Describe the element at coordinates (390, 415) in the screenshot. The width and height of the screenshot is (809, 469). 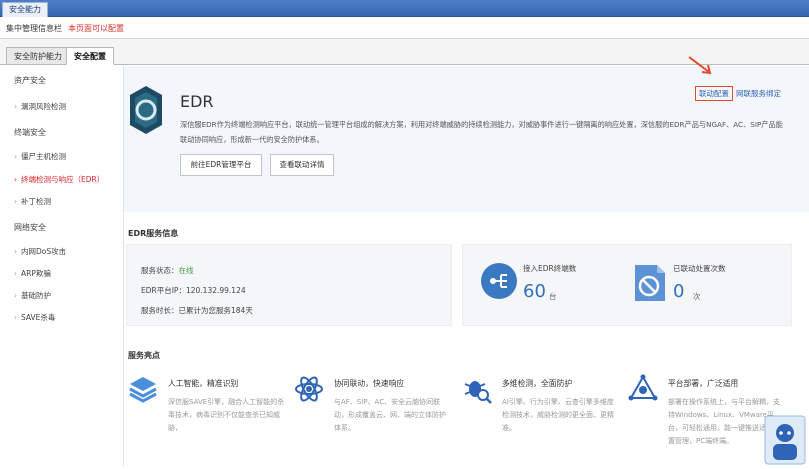
I see `highlight-desc: 与AF、SIP、AC、安全云脑协同联动，形成覆盖云、网、端的立体防护体系。` at that location.